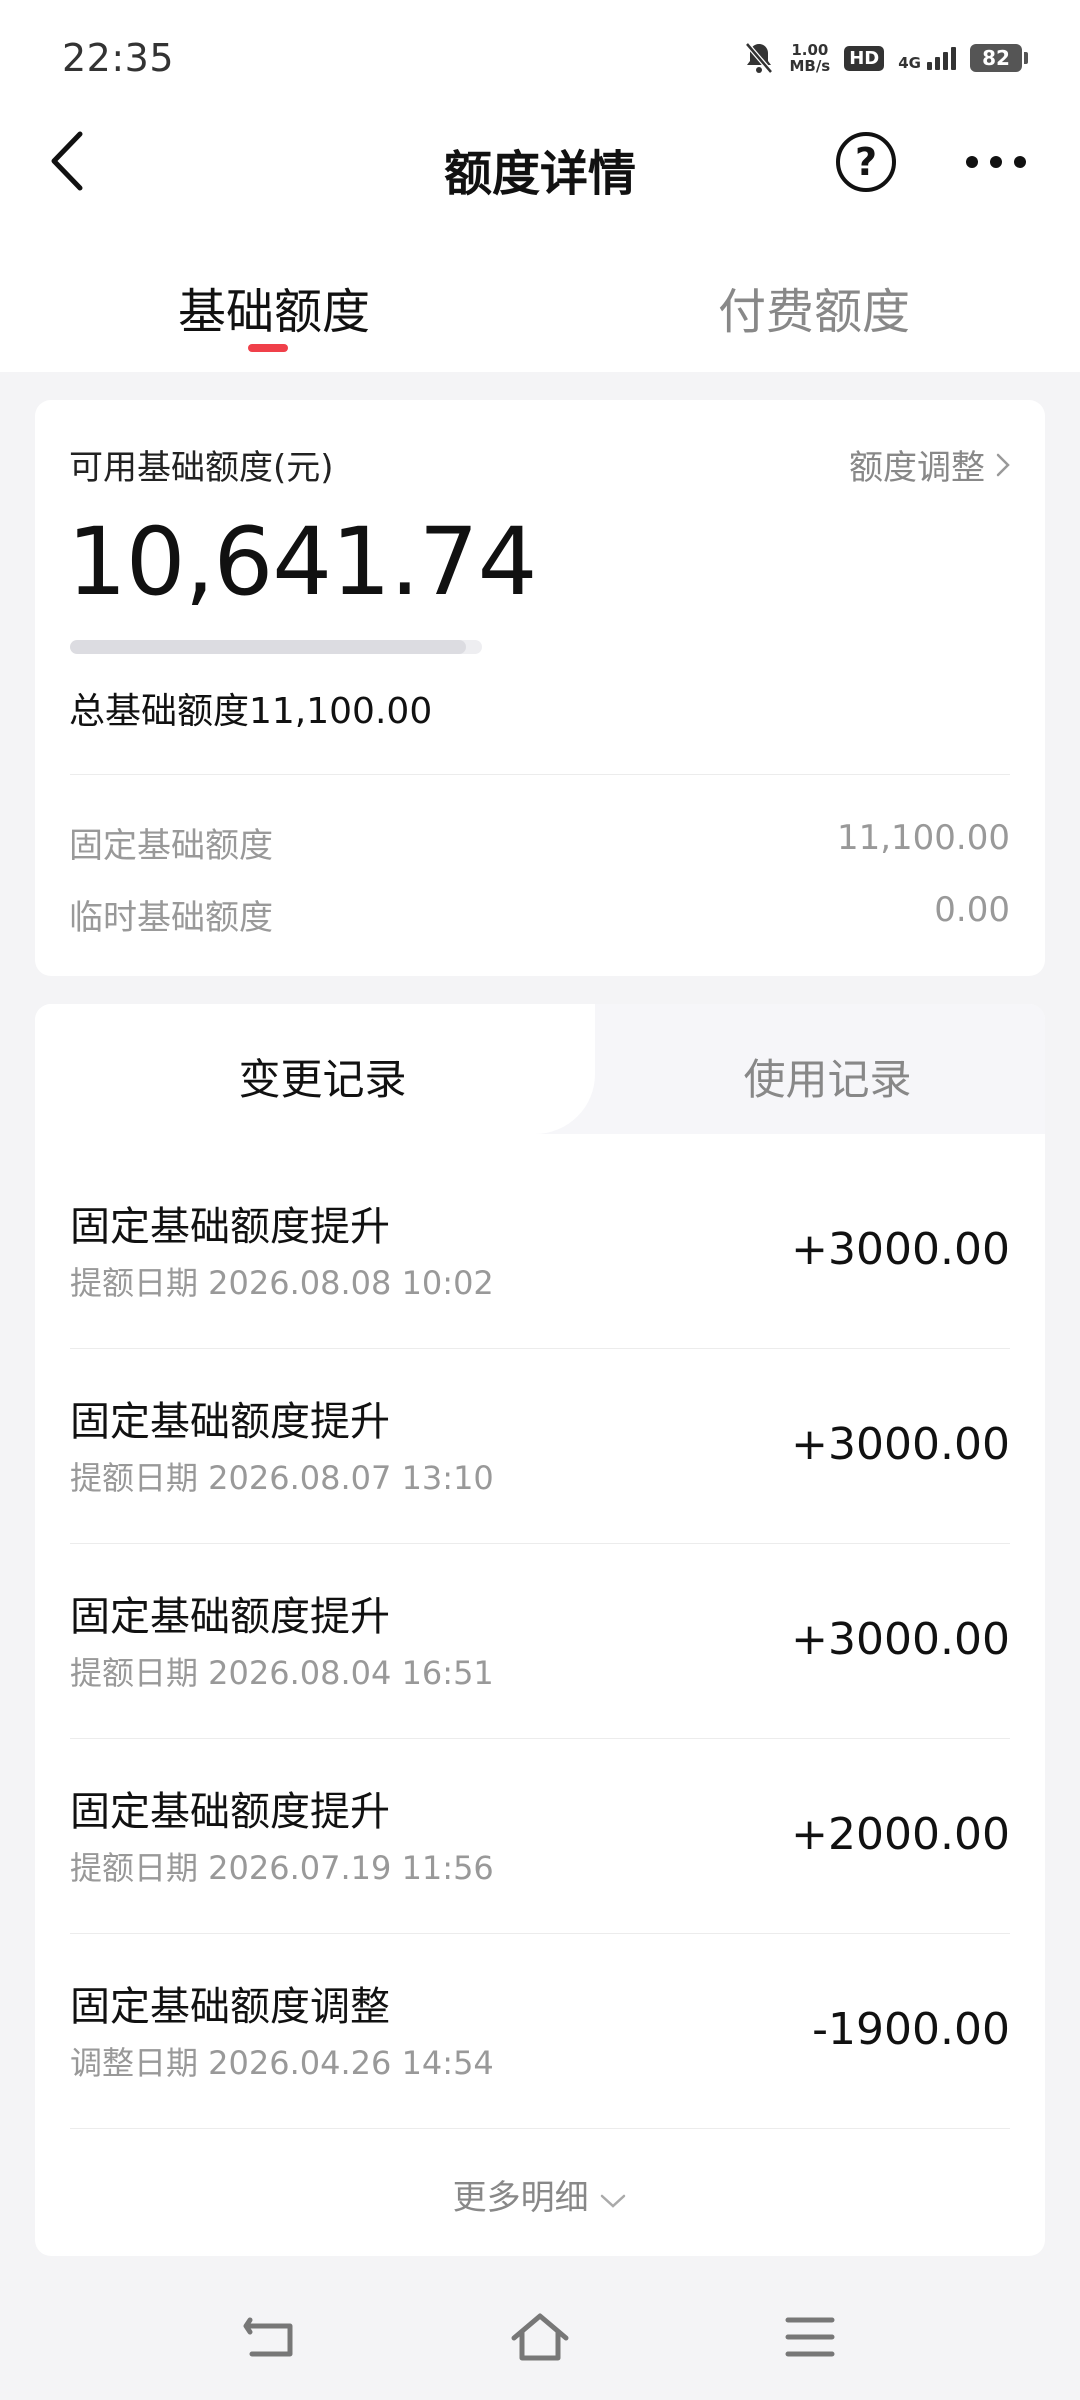 This screenshot has width=1080, height=2400. Describe the element at coordinates (282, 2063) in the screenshot. I see `record-date: 调整日期 2026.04.26 14:54` at that location.